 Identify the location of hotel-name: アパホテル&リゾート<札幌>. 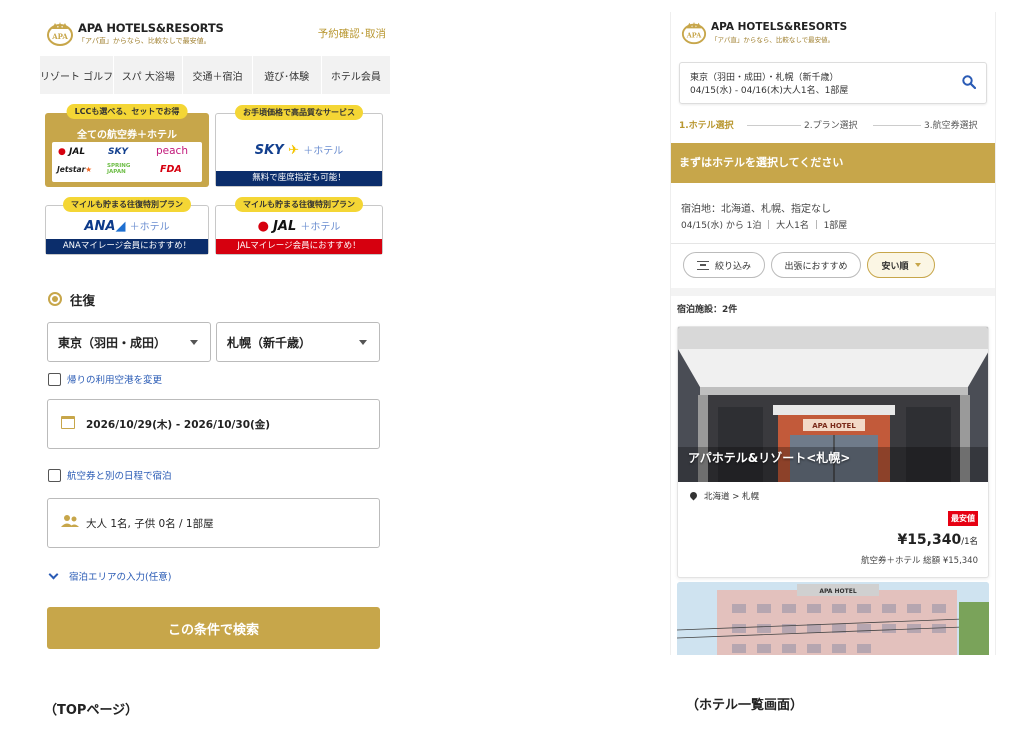
(769, 457).